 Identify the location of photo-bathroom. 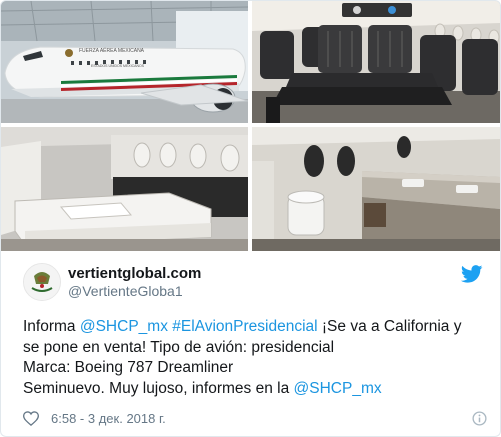
(376, 189).